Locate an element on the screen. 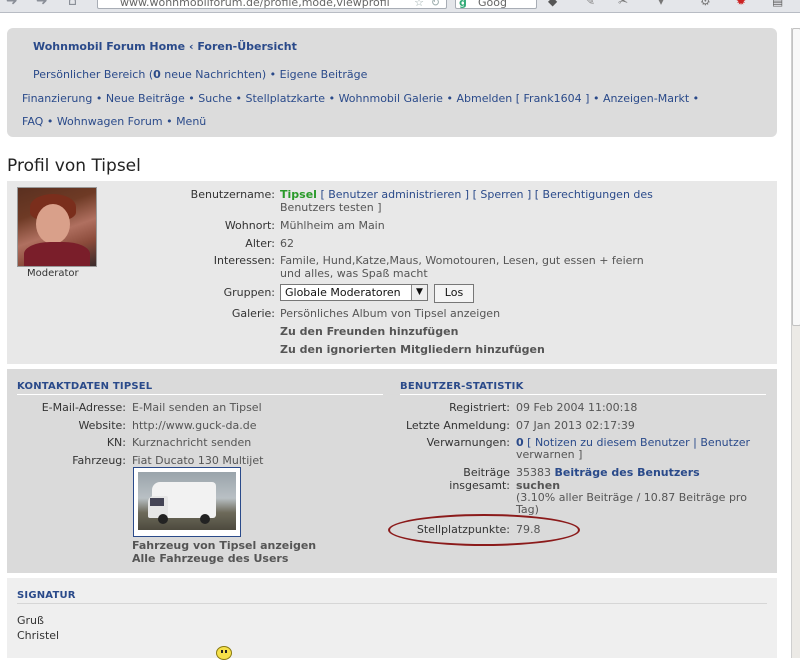  warnings-label: Verwarnungen: is located at coordinates (468, 442).